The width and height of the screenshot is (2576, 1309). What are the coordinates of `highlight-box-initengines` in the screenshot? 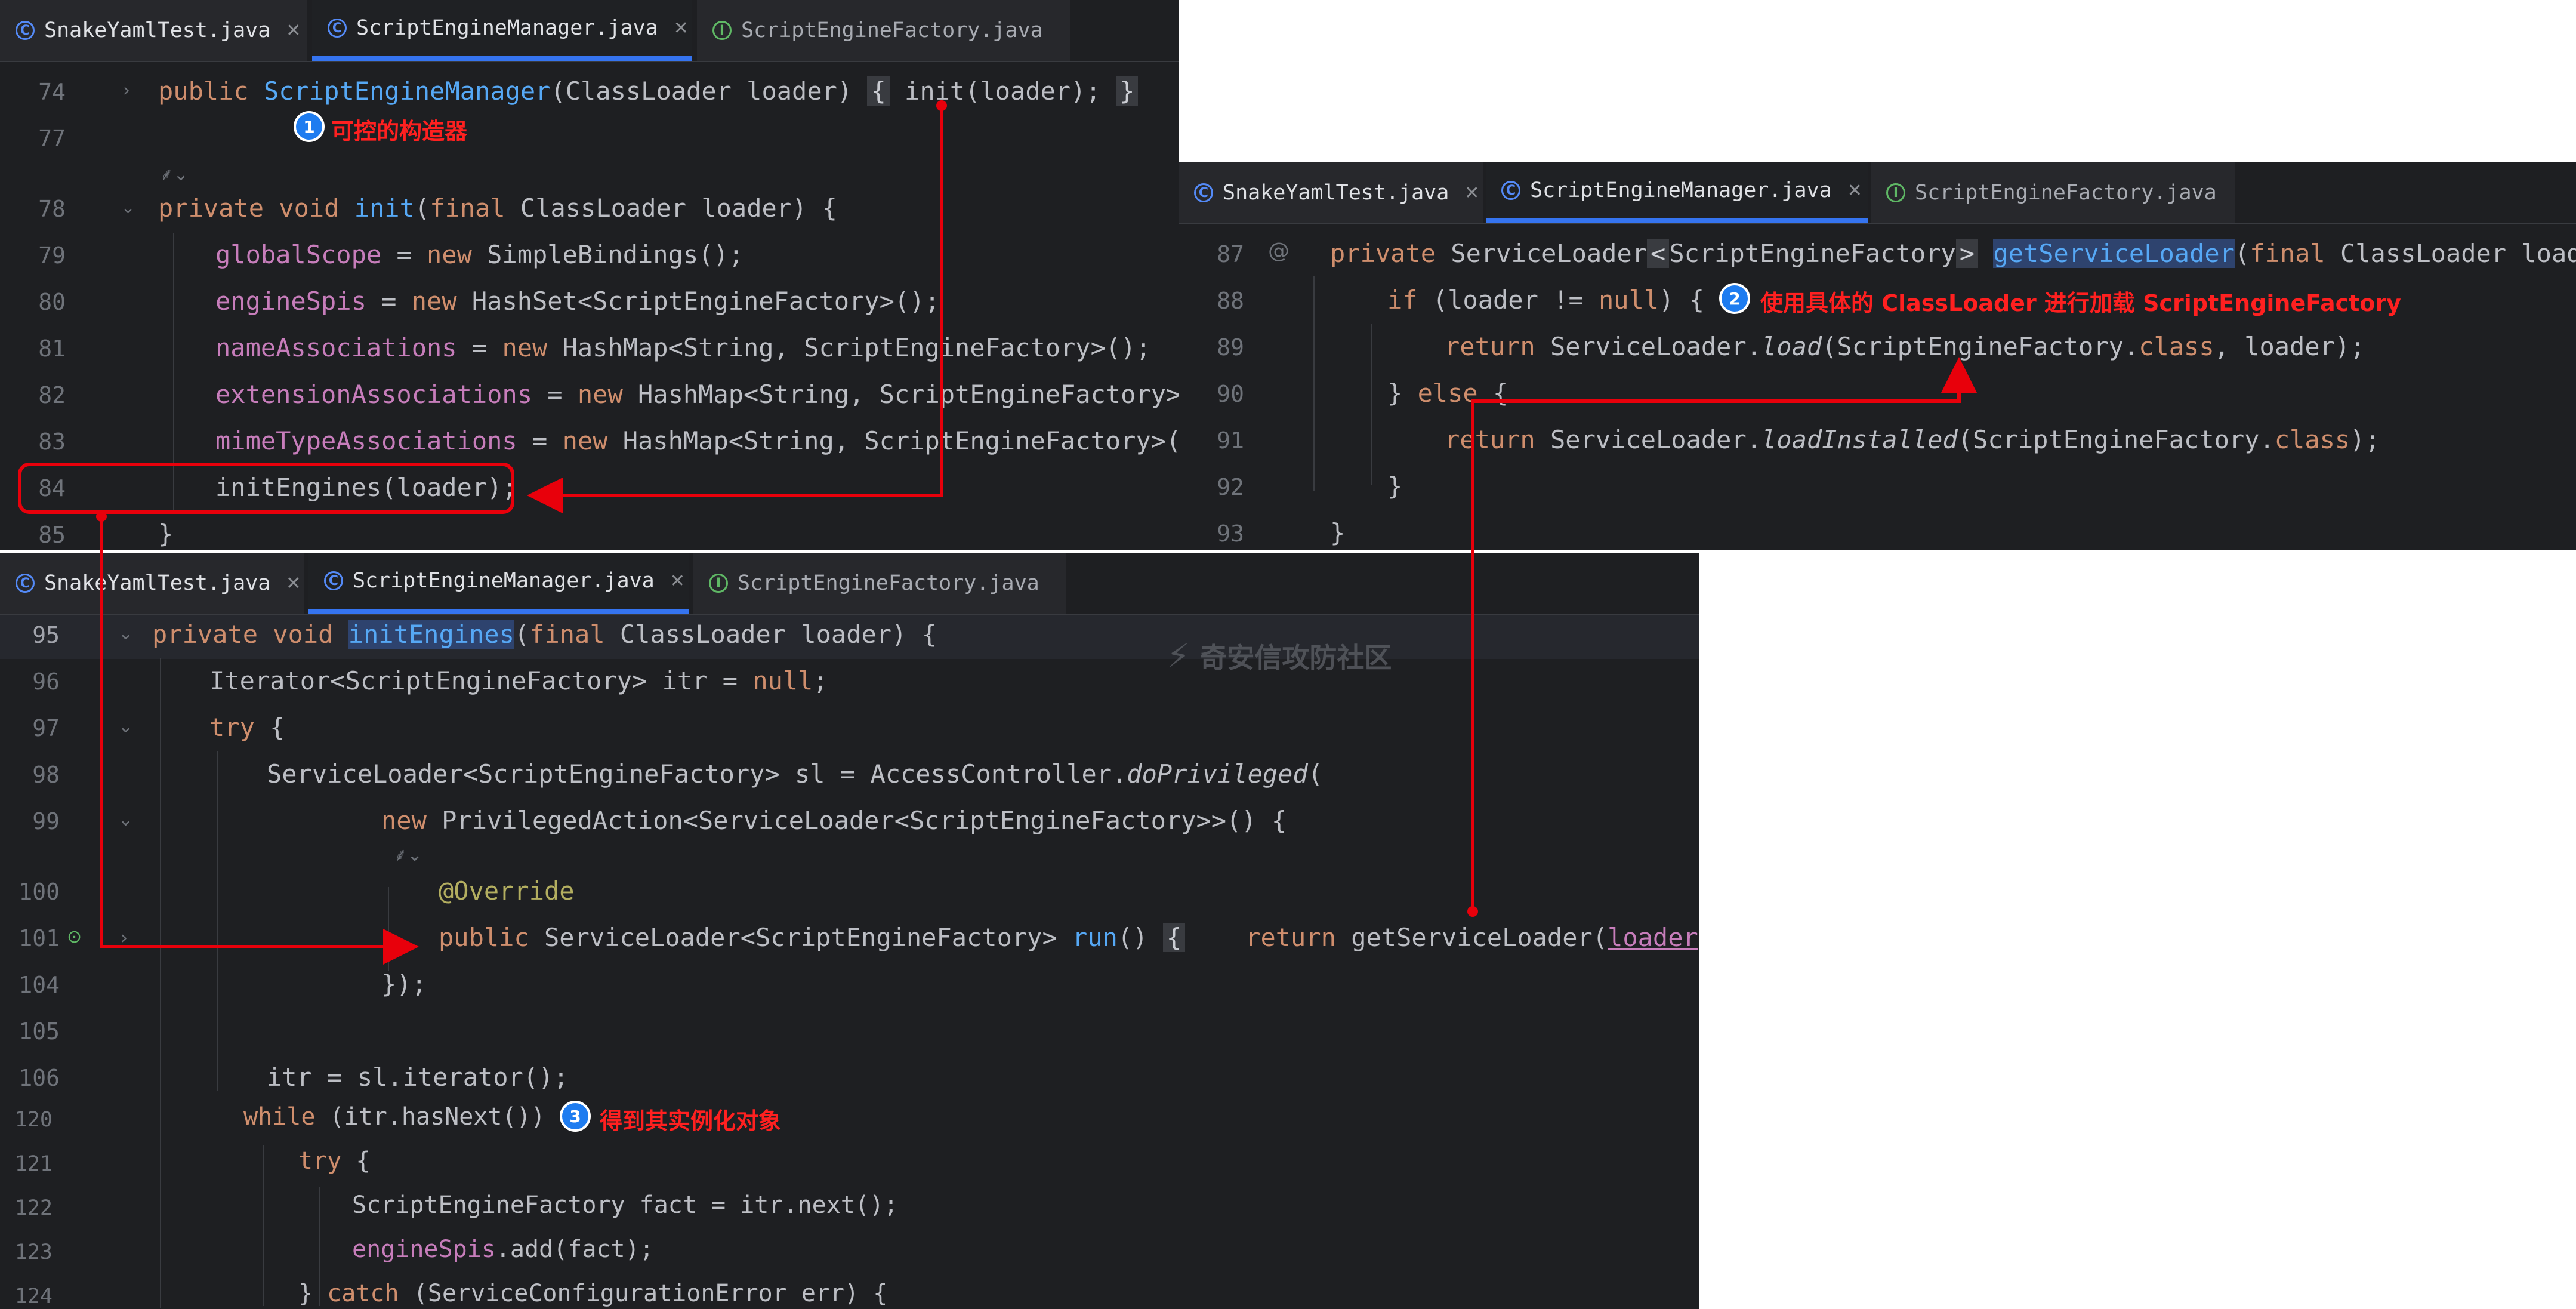 It's located at (266, 488).